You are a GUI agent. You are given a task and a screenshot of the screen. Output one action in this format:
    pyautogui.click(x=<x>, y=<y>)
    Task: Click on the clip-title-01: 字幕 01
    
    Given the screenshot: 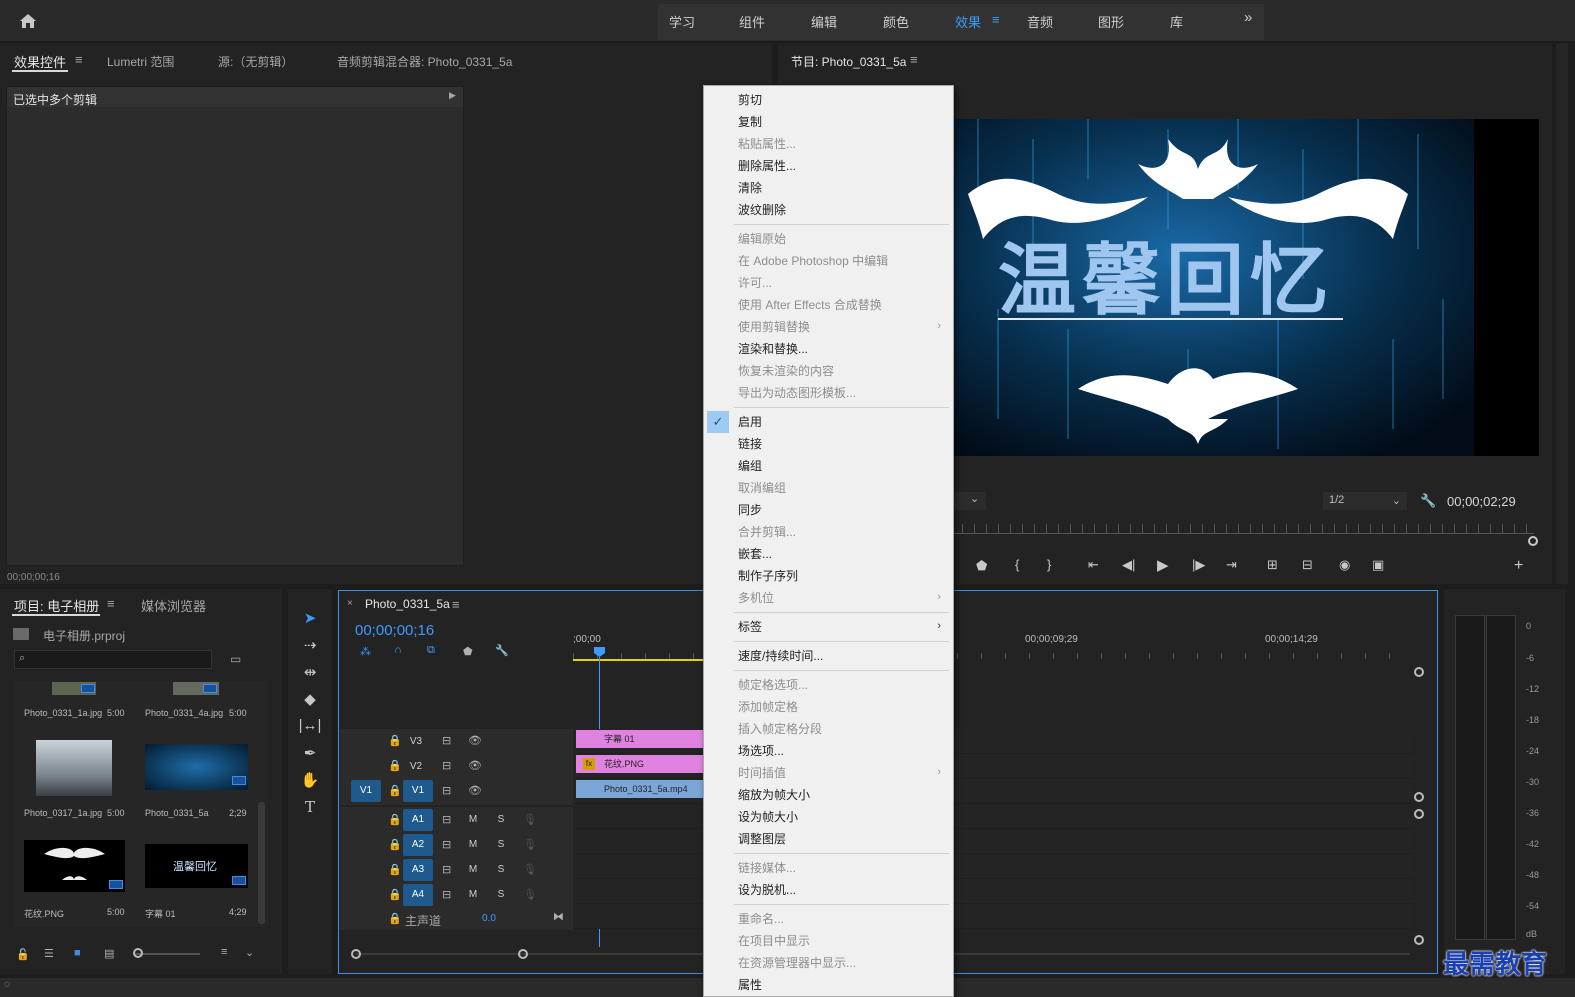 What is the action you would take?
    pyautogui.click(x=639, y=739)
    